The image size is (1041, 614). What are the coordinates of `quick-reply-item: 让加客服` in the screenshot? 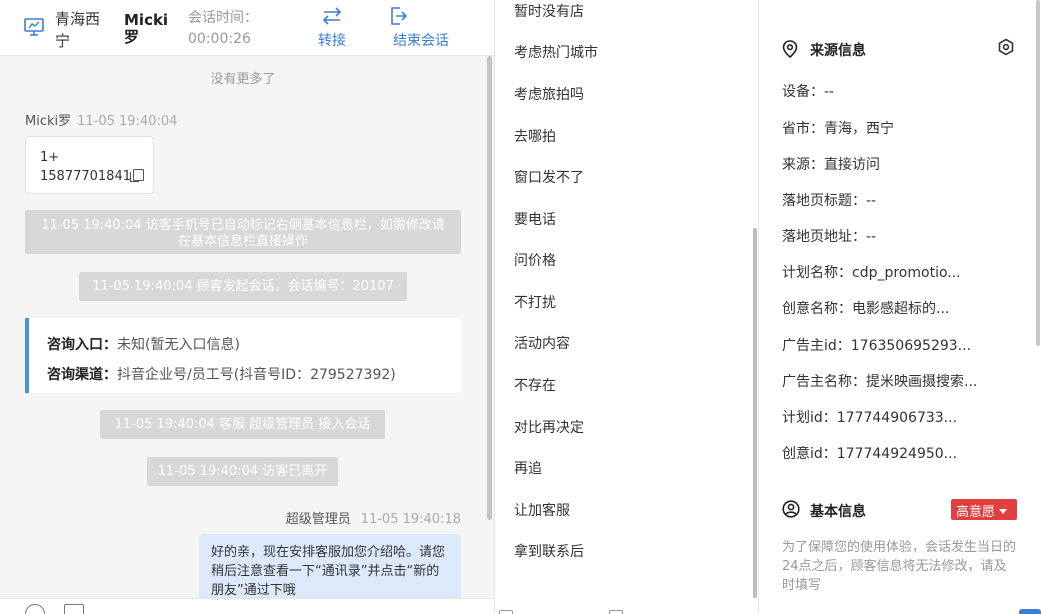 It's located at (542, 510).